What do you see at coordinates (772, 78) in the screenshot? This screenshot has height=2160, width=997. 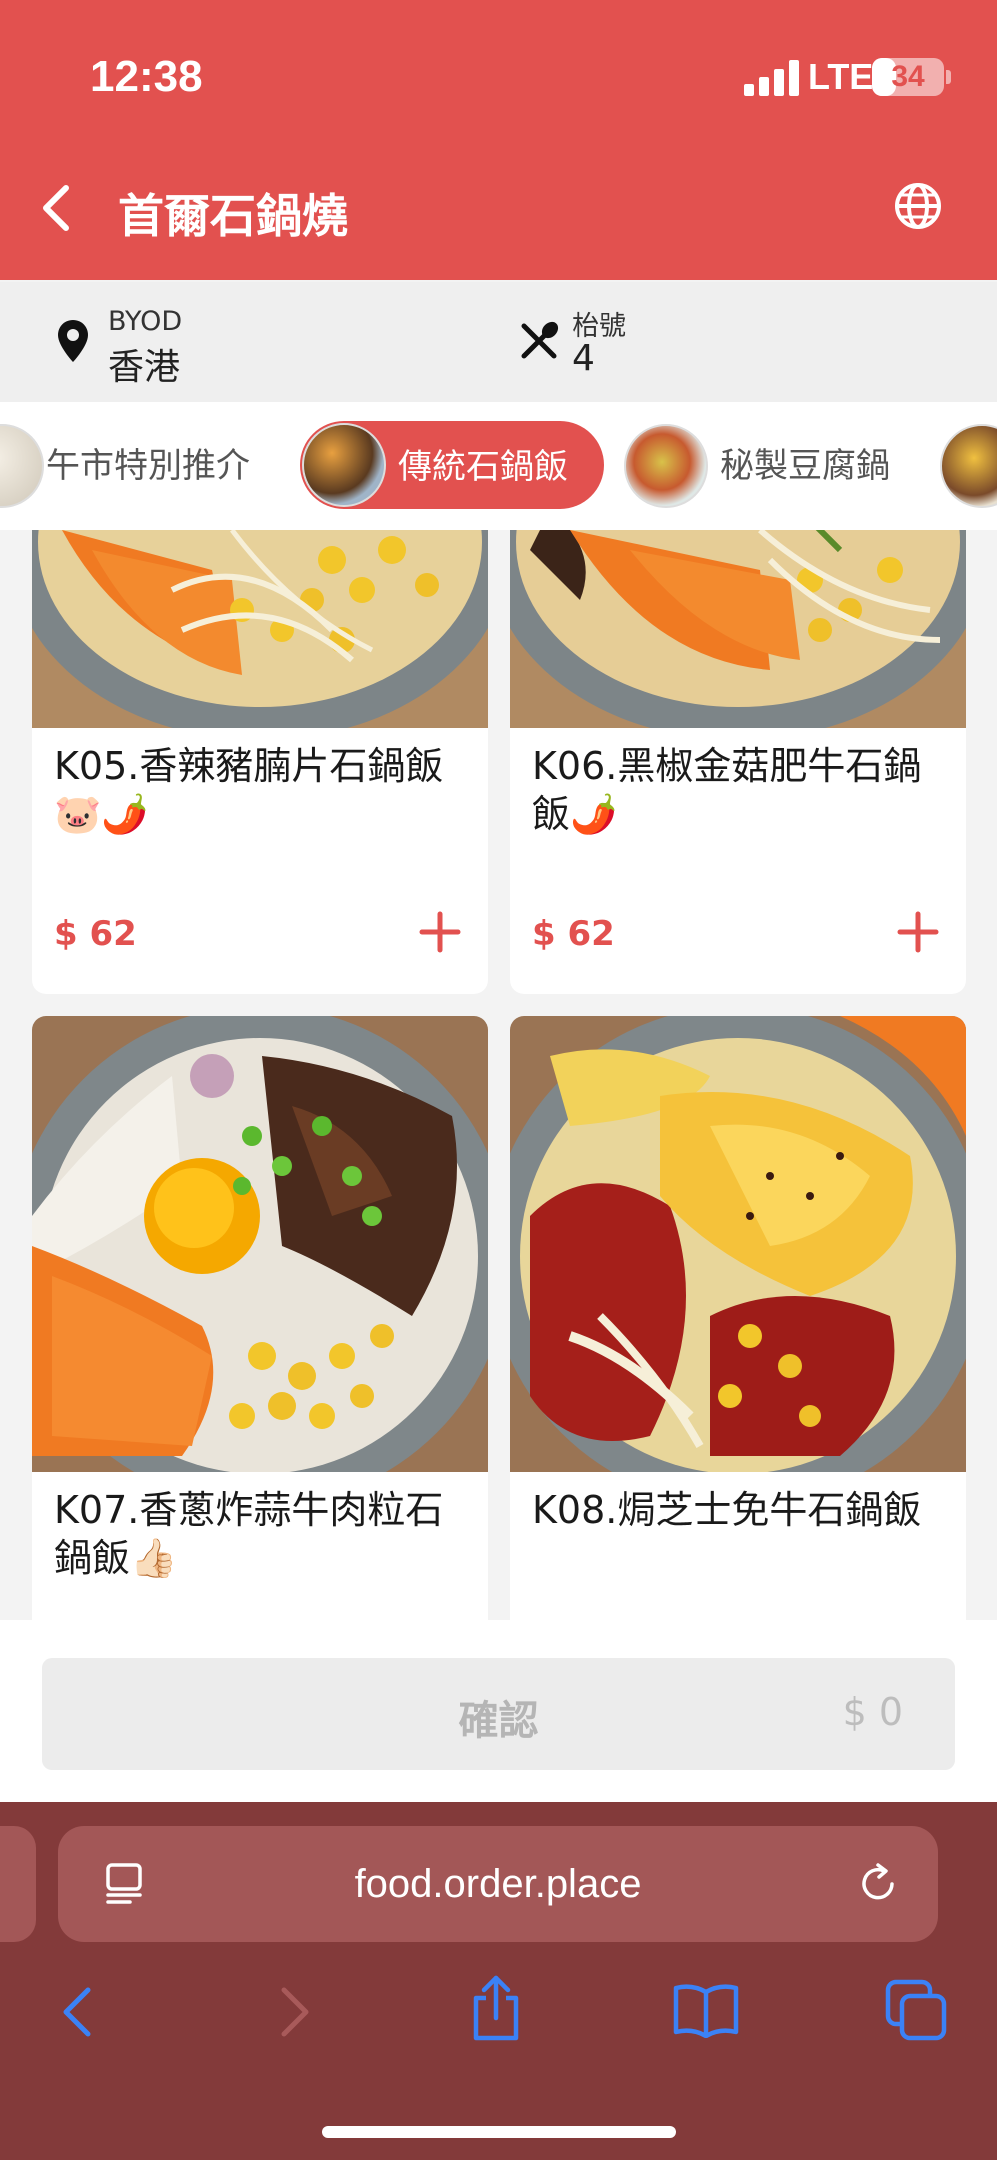 I see `signal-icon` at bounding box center [772, 78].